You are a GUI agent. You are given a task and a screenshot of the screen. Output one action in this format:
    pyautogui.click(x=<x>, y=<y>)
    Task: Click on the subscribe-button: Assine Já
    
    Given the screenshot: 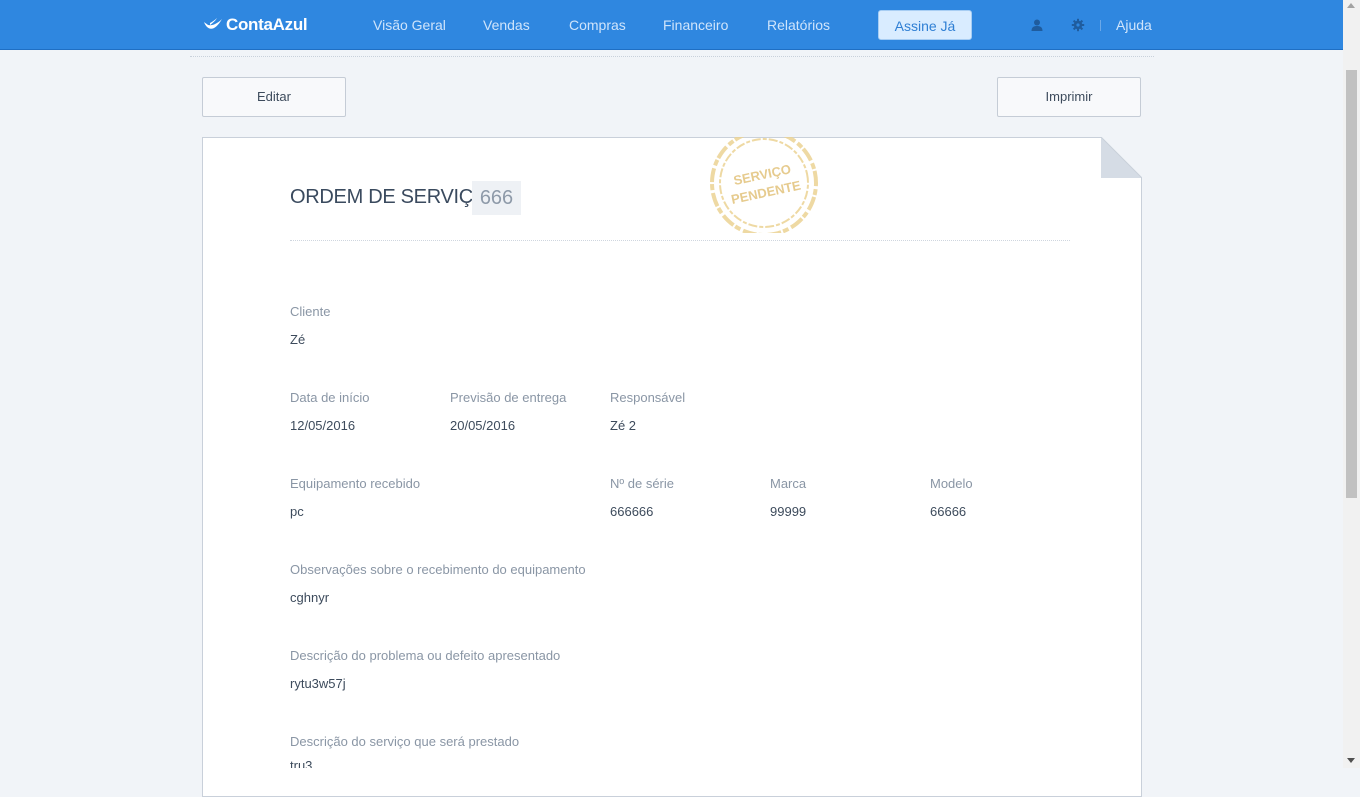 What is the action you would take?
    pyautogui.click(x=925, y=25)
    